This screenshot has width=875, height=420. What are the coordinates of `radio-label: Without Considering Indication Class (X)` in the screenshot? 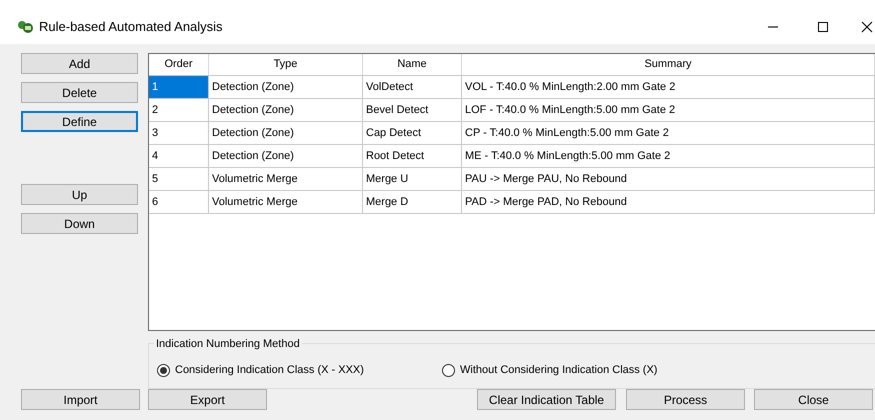 It's located at (559, 370).